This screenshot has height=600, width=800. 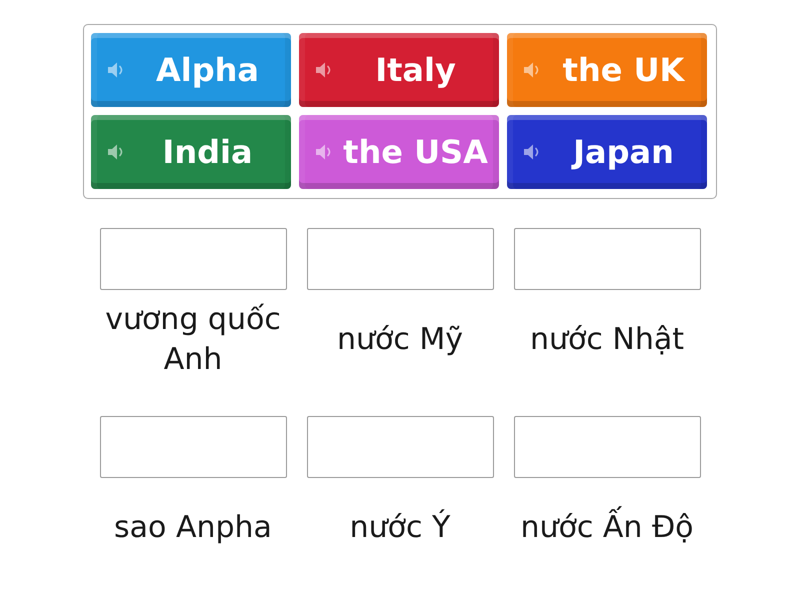 I want to click on answer-label: sao Anpha, so click(x=193, y=528).